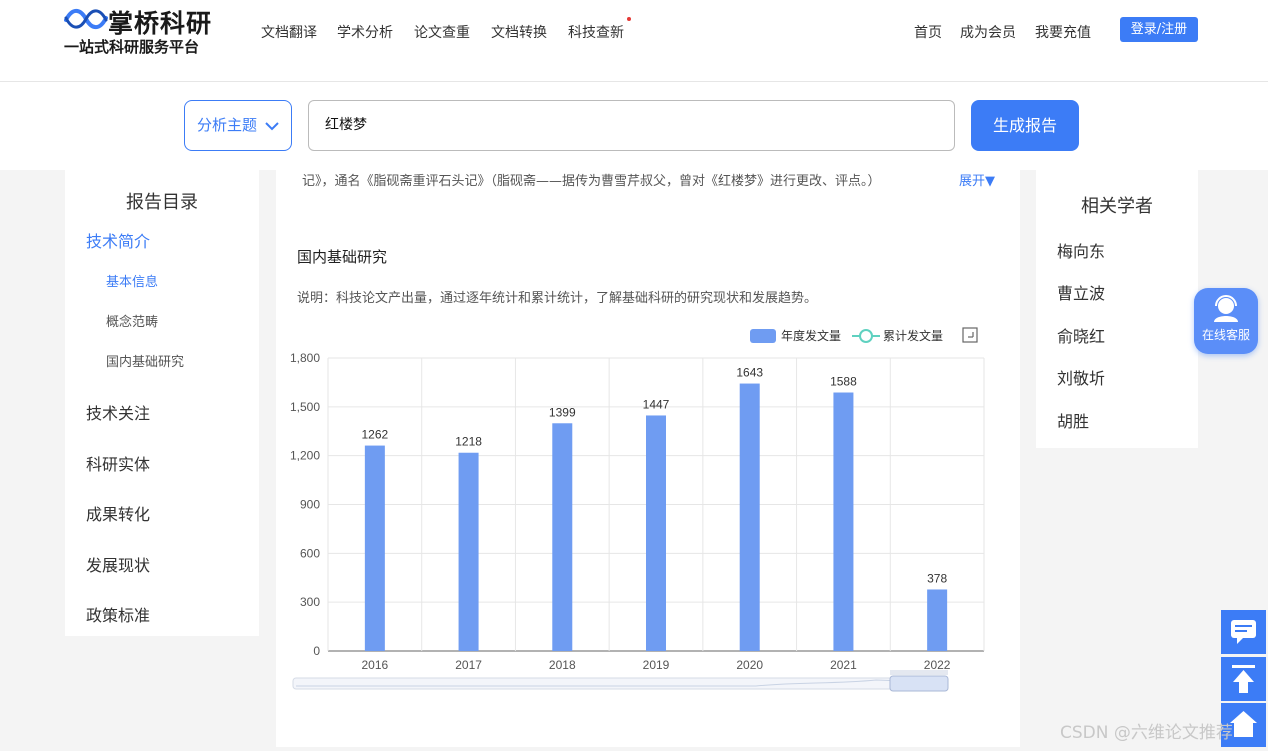  I want to click on toc-item-development-status: 发展现状, so click(118, 564).